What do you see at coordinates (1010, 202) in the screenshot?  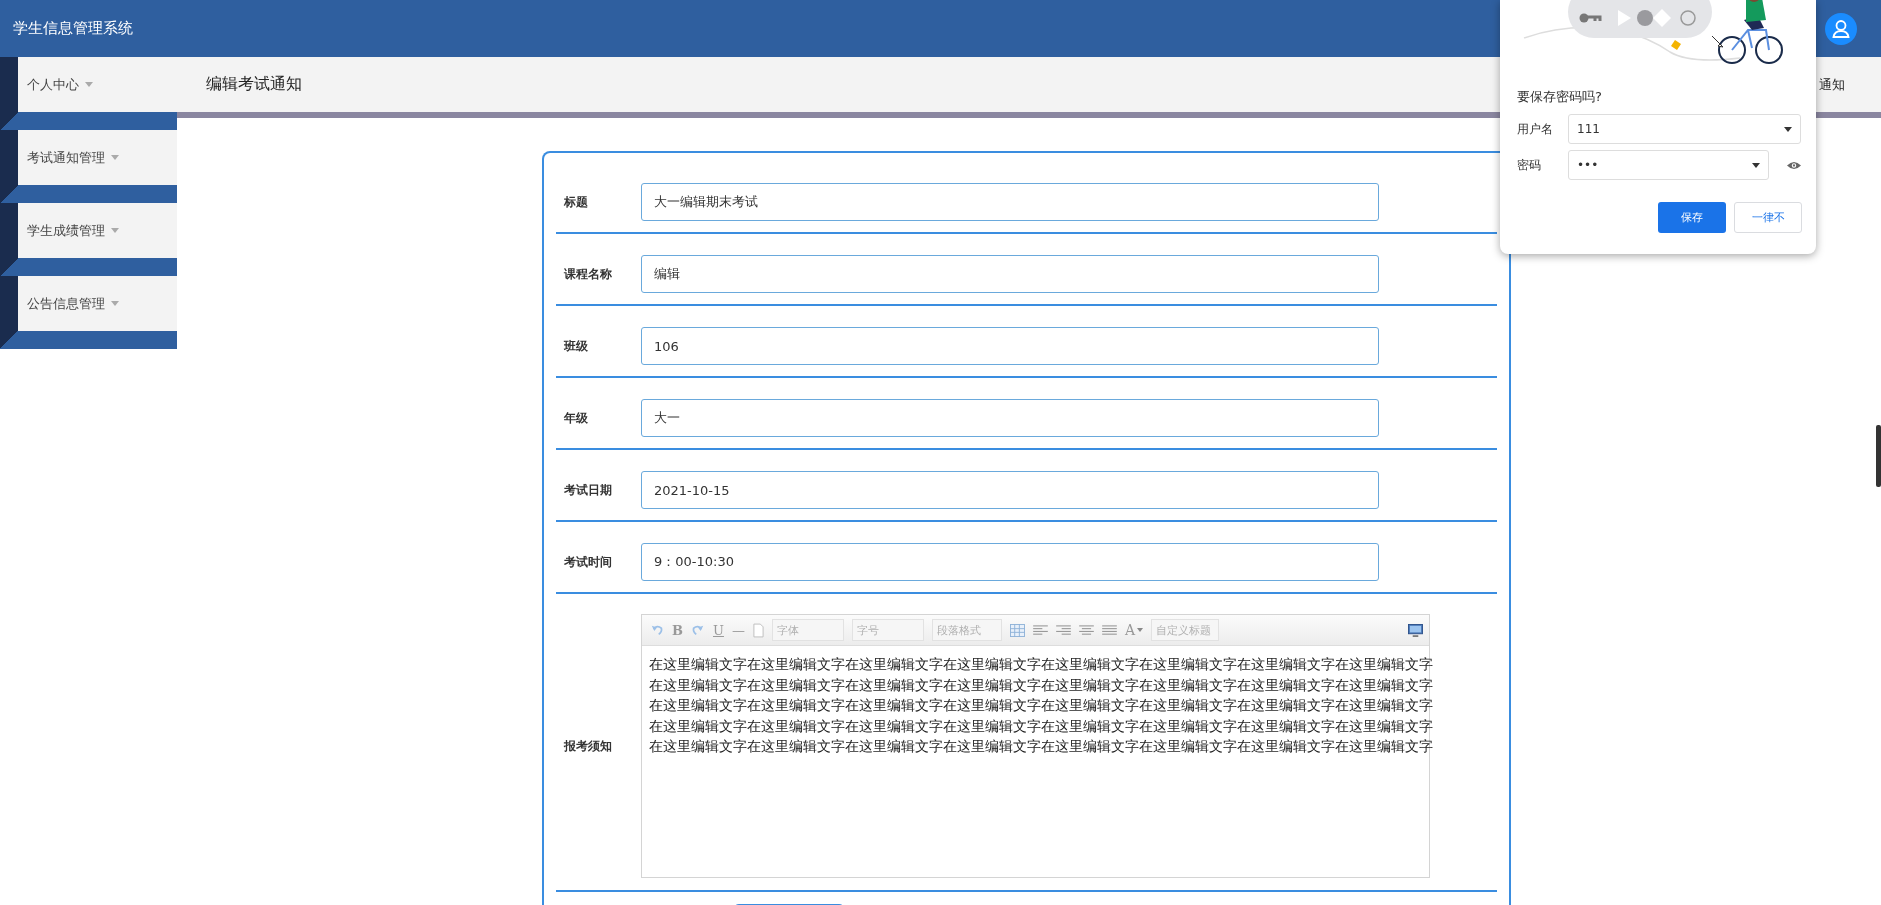 I see `input-field: 大一编辑期末考试` at bounding box center [1010, 202].